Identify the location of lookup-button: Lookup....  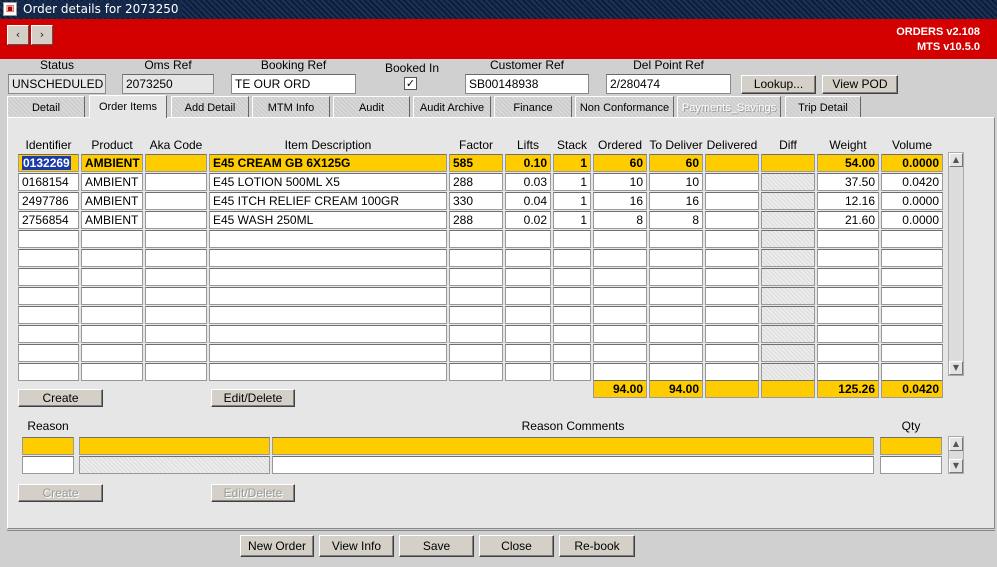
(778, 84).